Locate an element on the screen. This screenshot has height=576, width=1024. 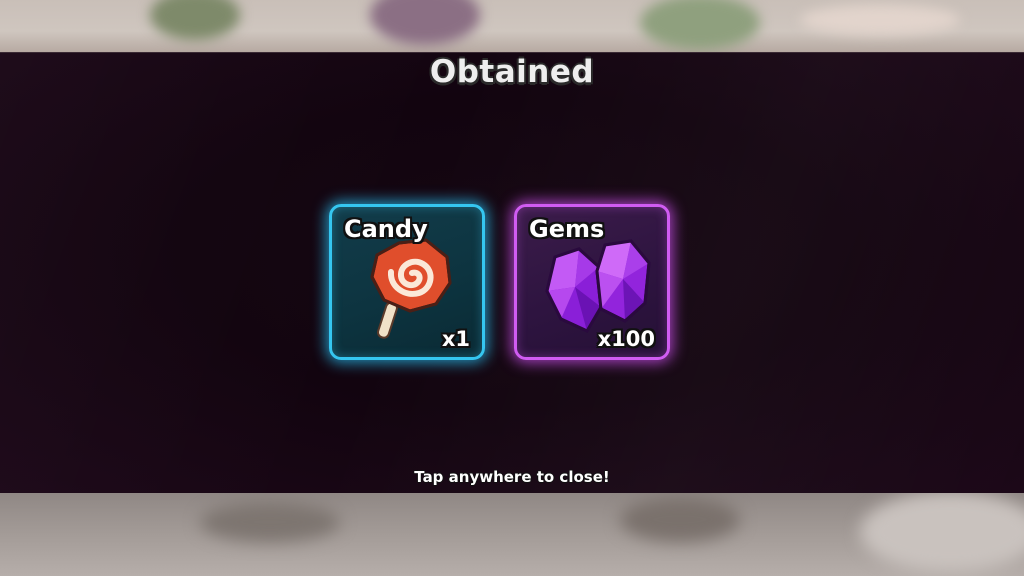
game-background-top is located at coordinates (512, 26).